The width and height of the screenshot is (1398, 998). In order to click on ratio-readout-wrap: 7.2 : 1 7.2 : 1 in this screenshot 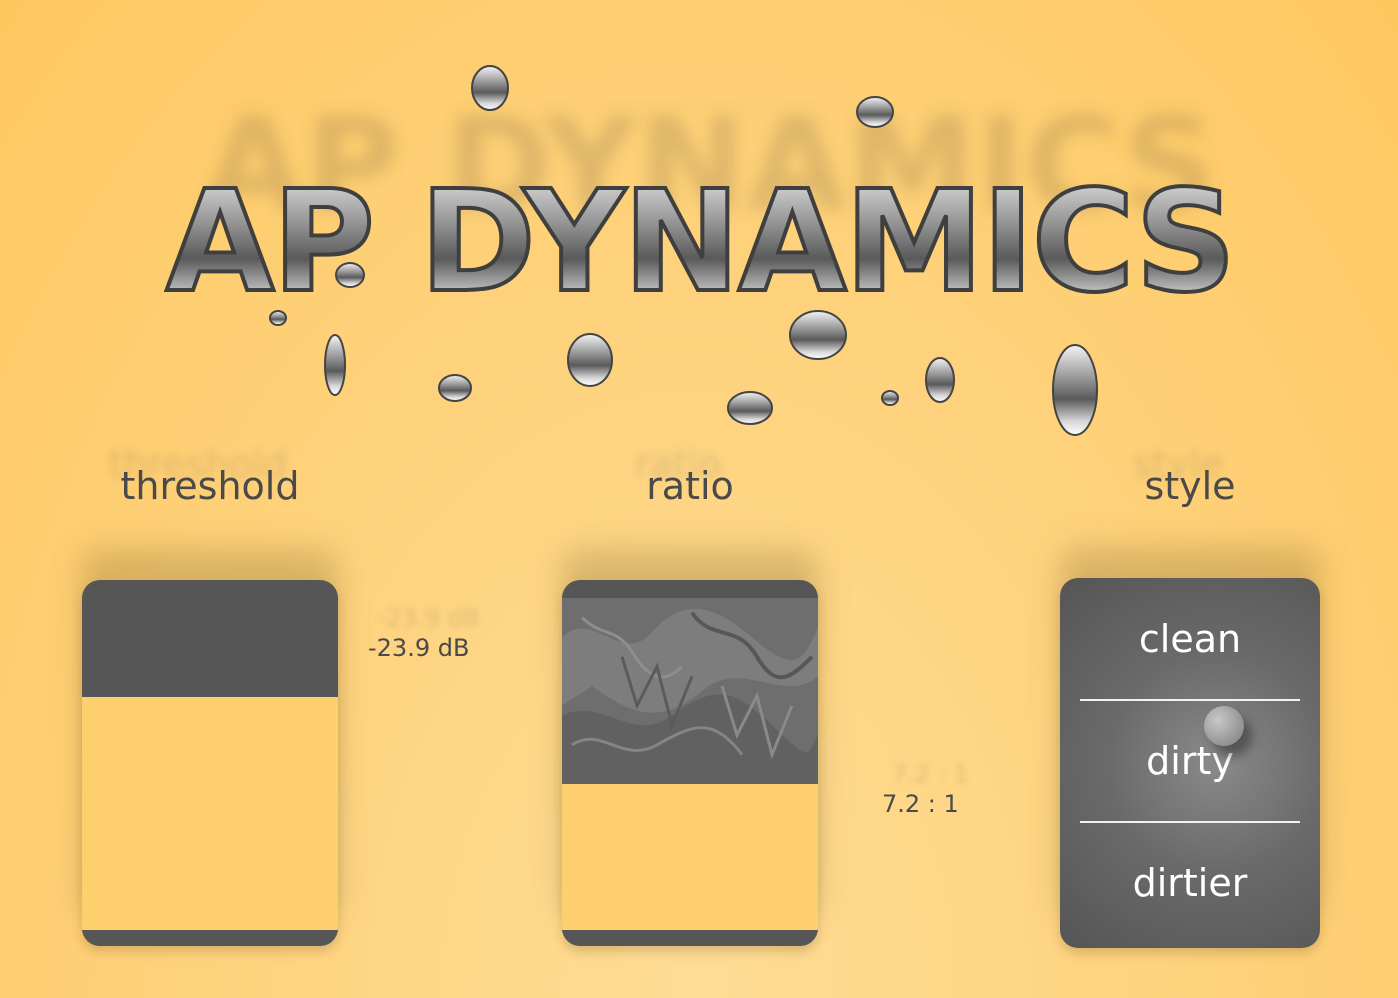, I will do `click(925, 789)`.